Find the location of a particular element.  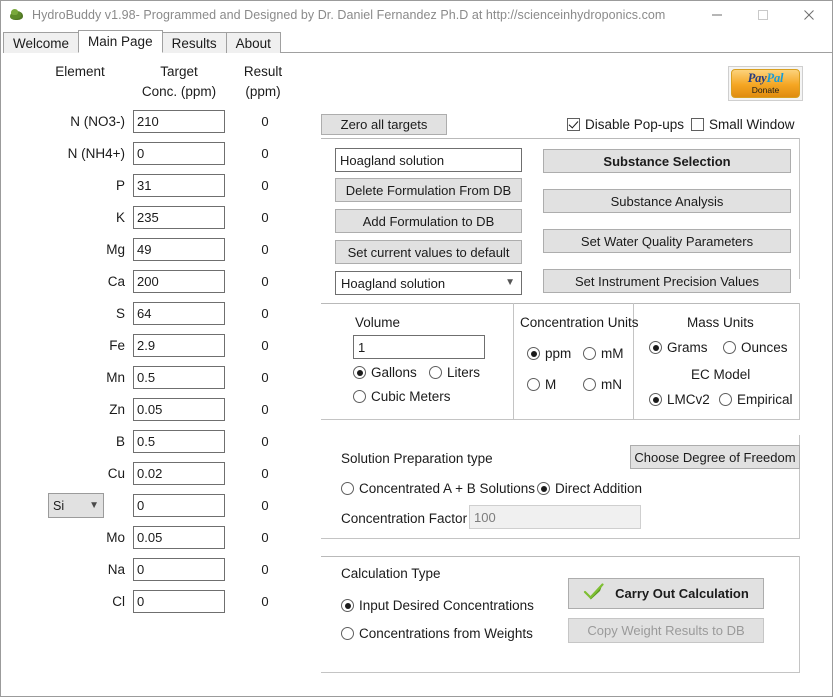

minimize-button is located at coordinates (717, 15).